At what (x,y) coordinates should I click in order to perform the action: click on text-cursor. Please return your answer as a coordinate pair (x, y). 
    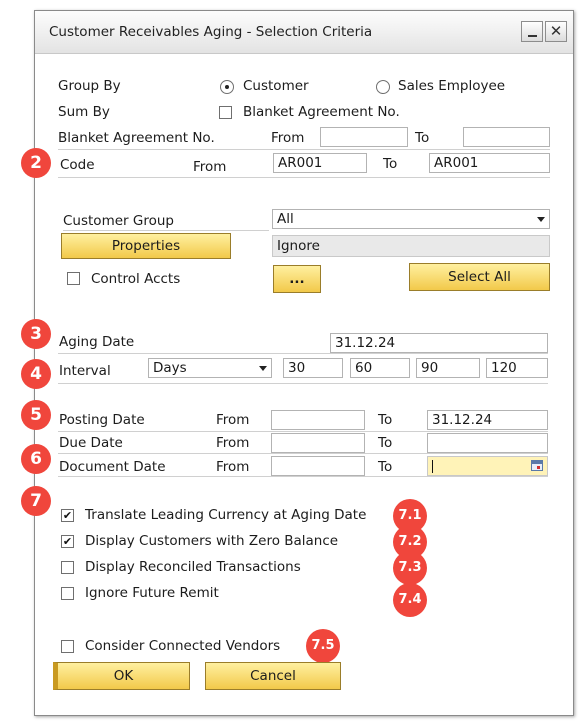
    Looking at the image, I should click on (432, 466).